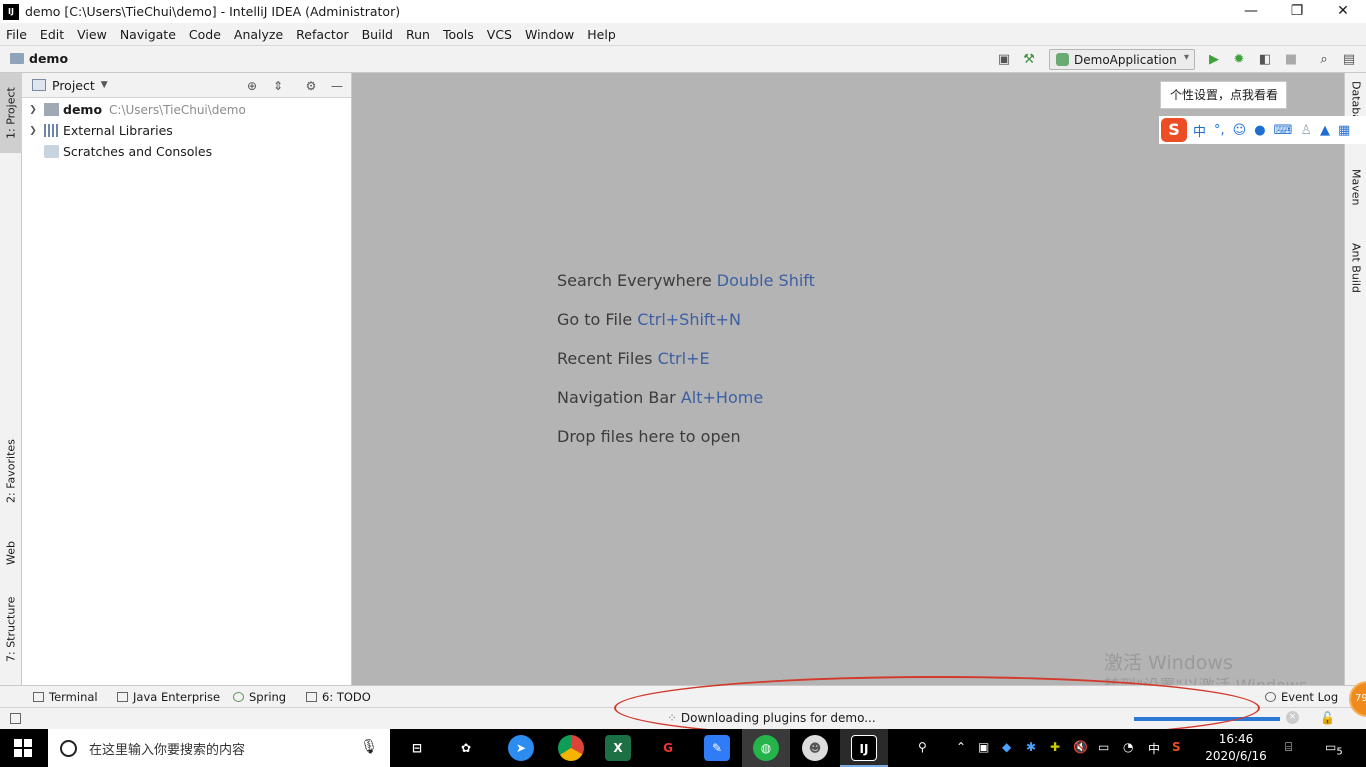  Describe the element at coordinates (258, 34) in the screenshot. I see `menu-analyze: Analyze` at that location.